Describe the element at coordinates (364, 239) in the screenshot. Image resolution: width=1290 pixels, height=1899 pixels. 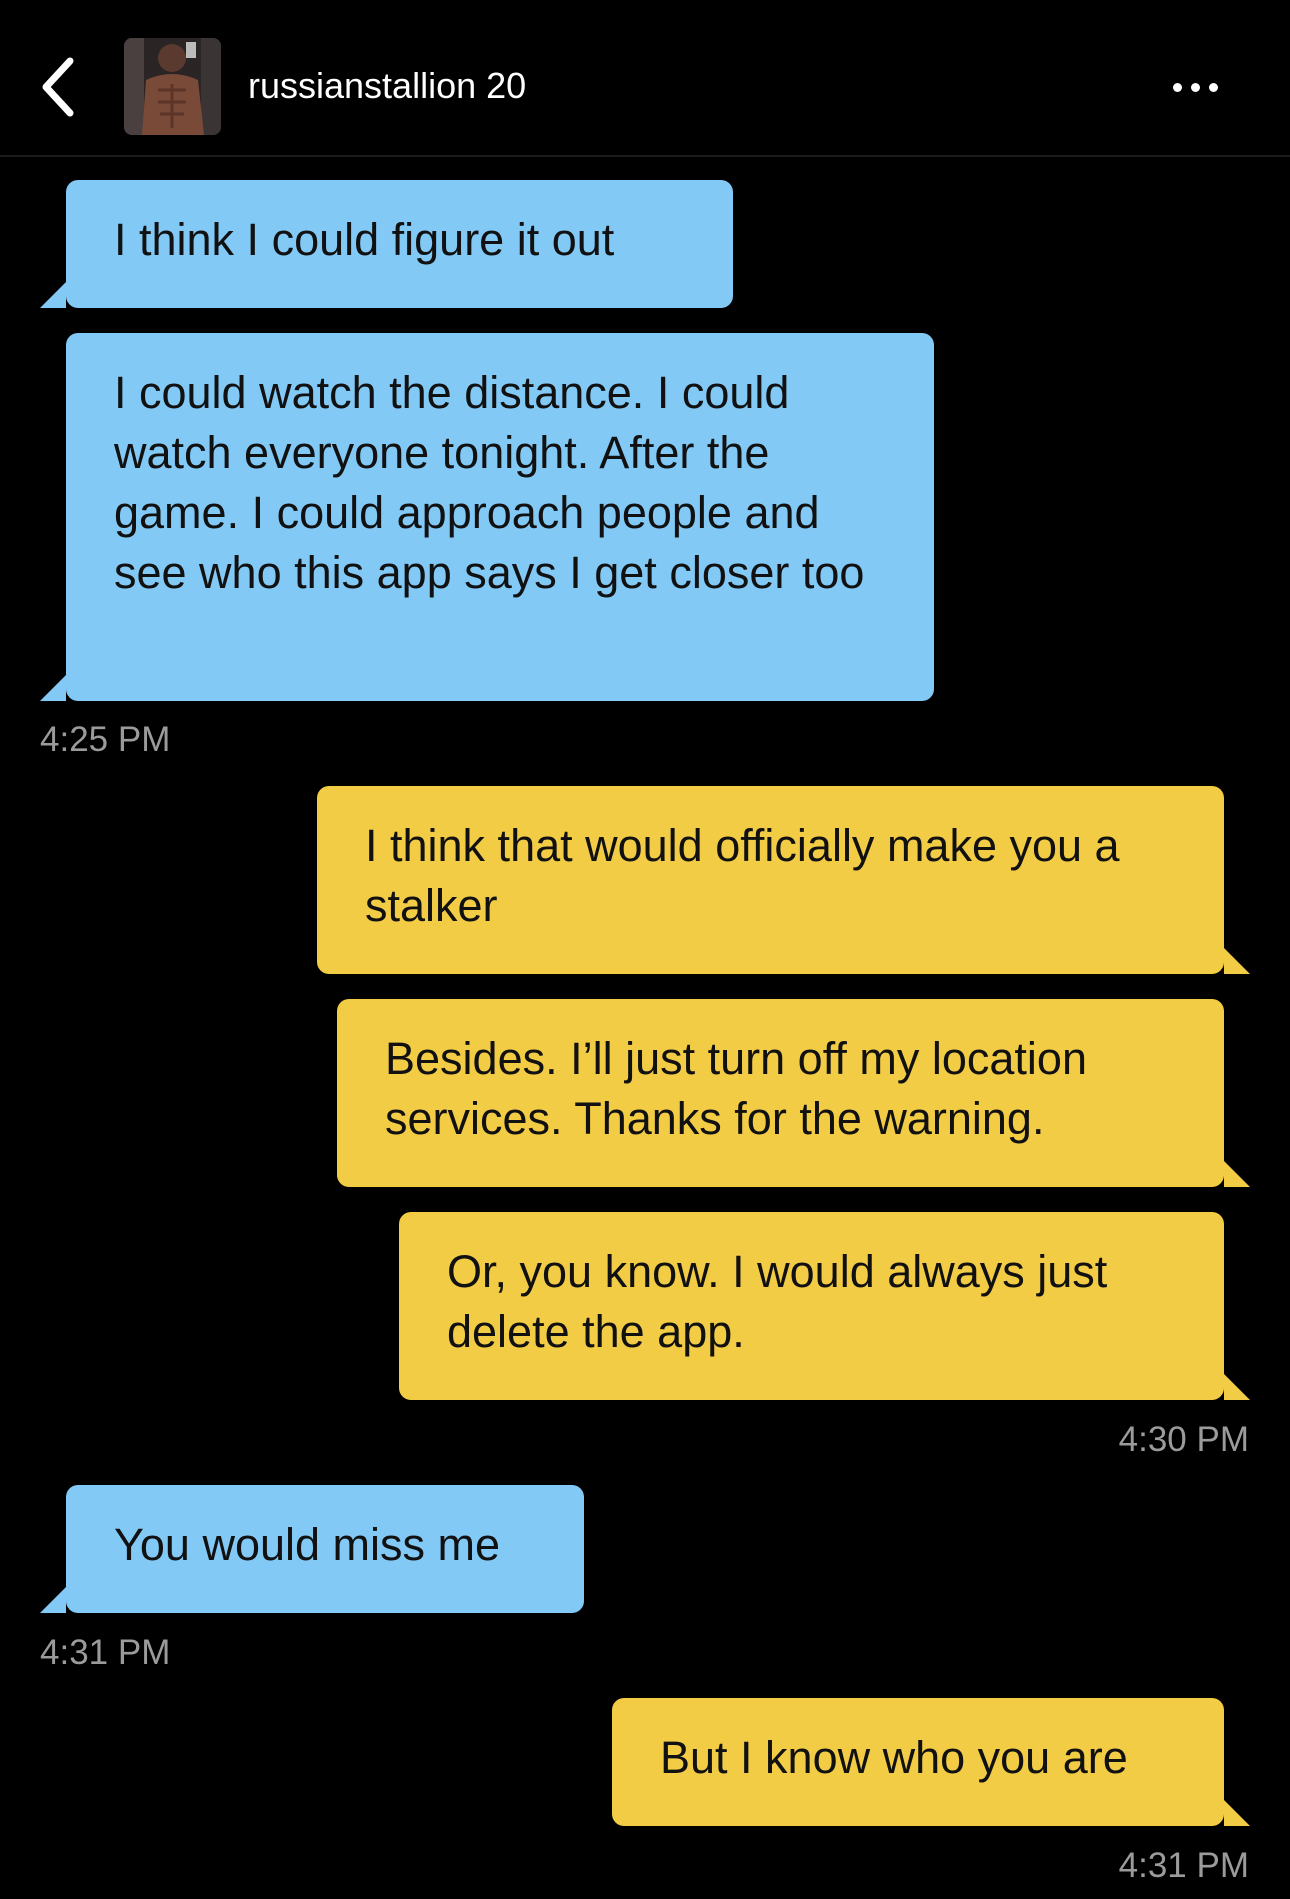
I see `message-text: I think I could figure it out` at that location.